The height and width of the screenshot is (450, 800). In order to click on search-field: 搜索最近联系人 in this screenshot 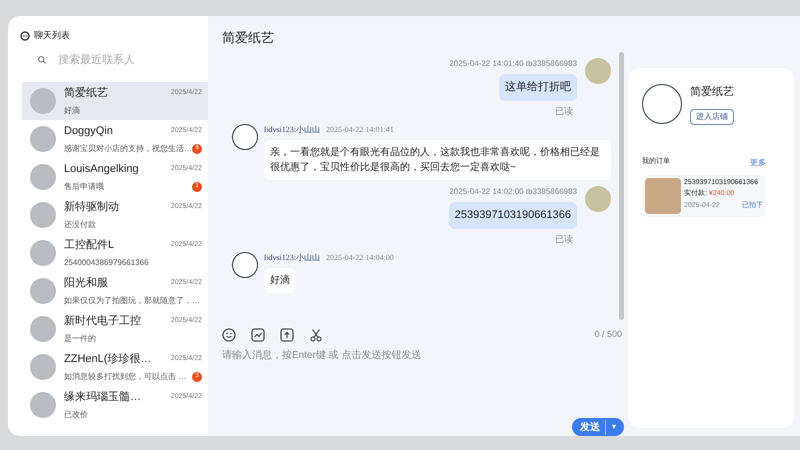, I will do `click(118, 60)`.